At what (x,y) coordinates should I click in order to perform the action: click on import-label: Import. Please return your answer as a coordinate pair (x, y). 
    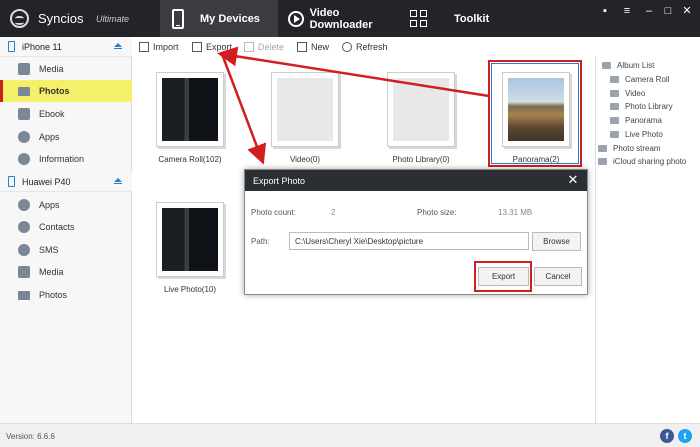
    Looking at the image, I should click on (166, 47).